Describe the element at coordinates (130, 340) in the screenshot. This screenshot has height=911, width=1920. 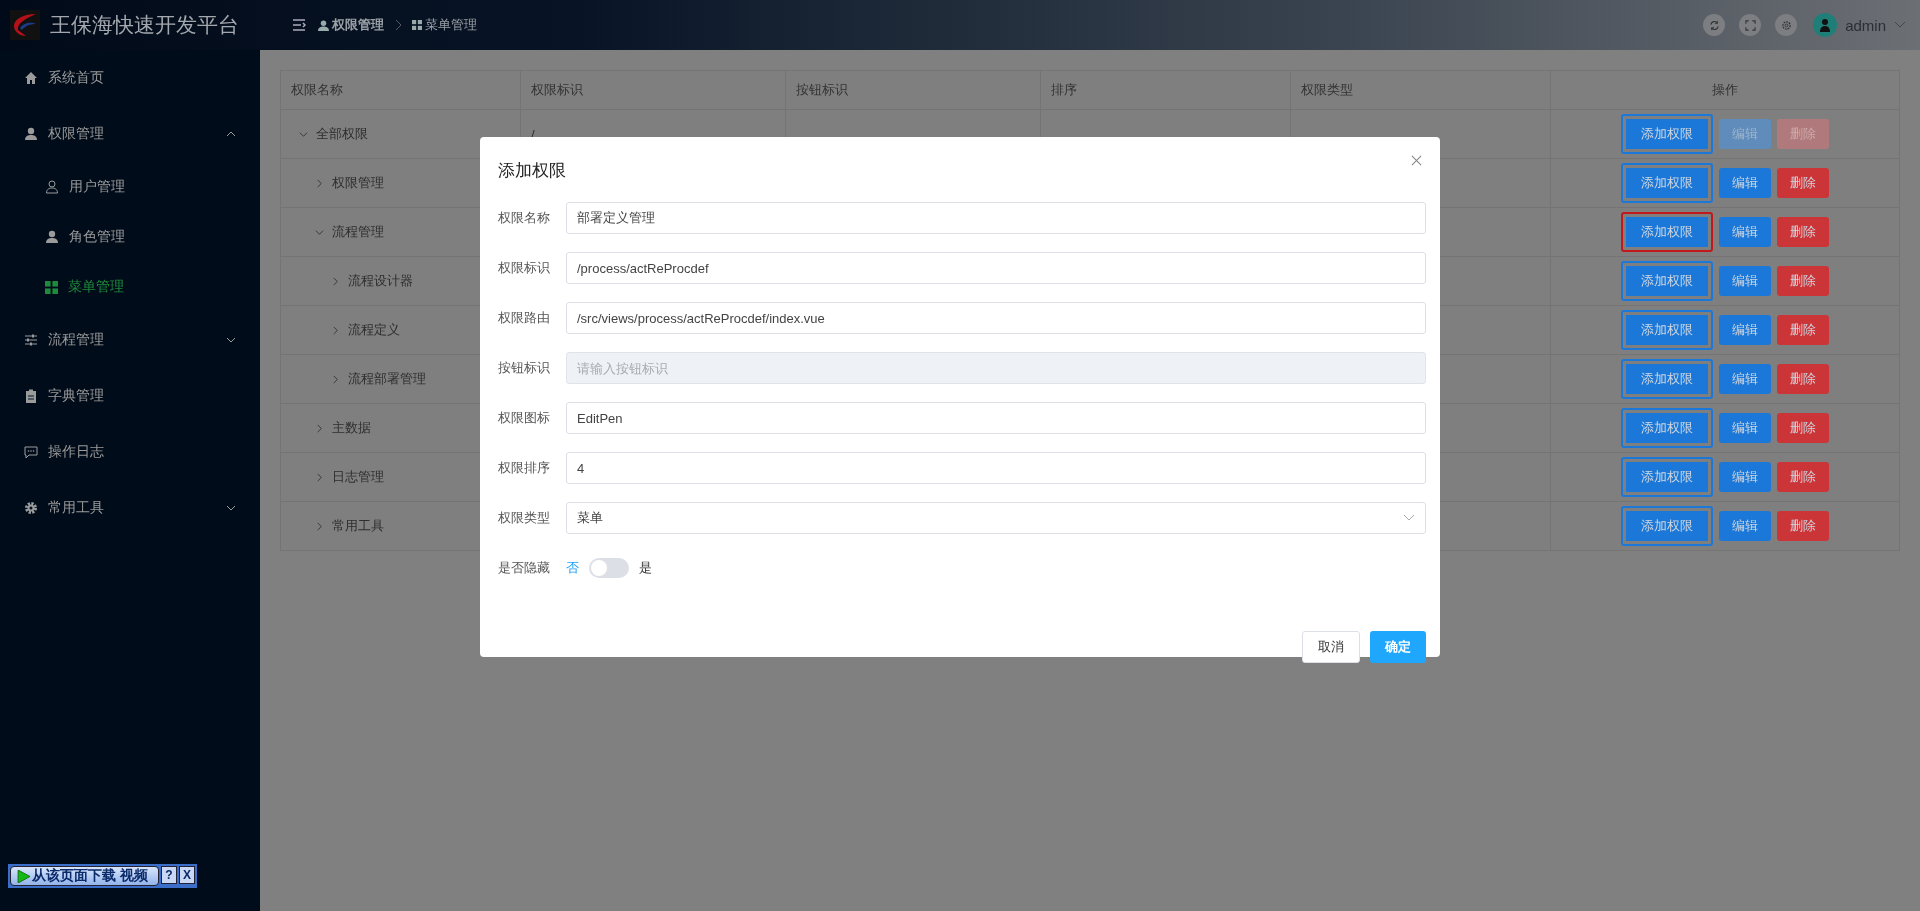
I see `sidebar-item: 流程管理` at that location.